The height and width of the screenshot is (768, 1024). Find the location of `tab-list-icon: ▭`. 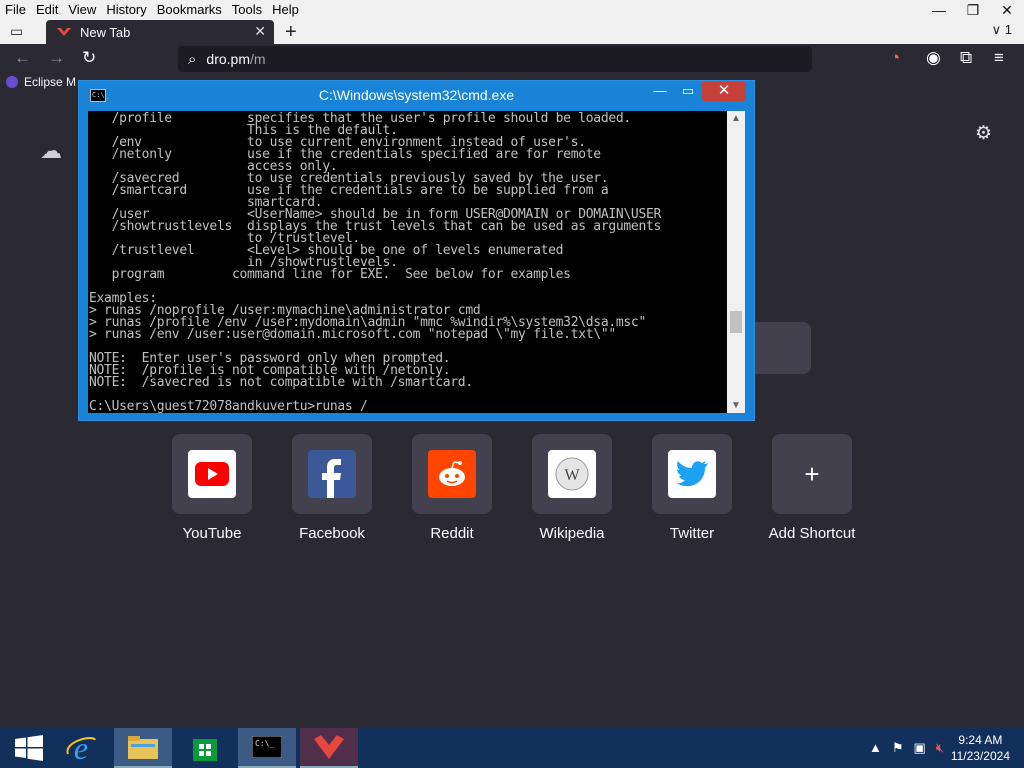

tab-list-icon: ▭ is located at coordinates (16, 31).